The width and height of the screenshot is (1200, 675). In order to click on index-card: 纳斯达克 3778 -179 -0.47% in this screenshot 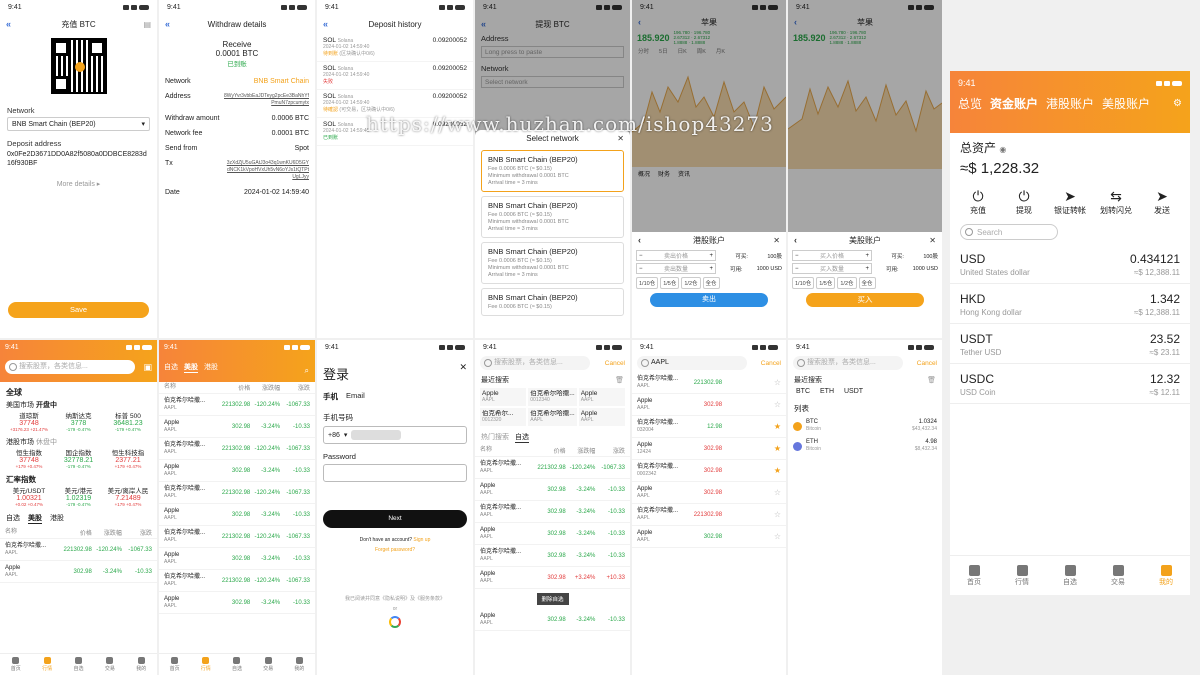, I will do `click(79, 421)`.